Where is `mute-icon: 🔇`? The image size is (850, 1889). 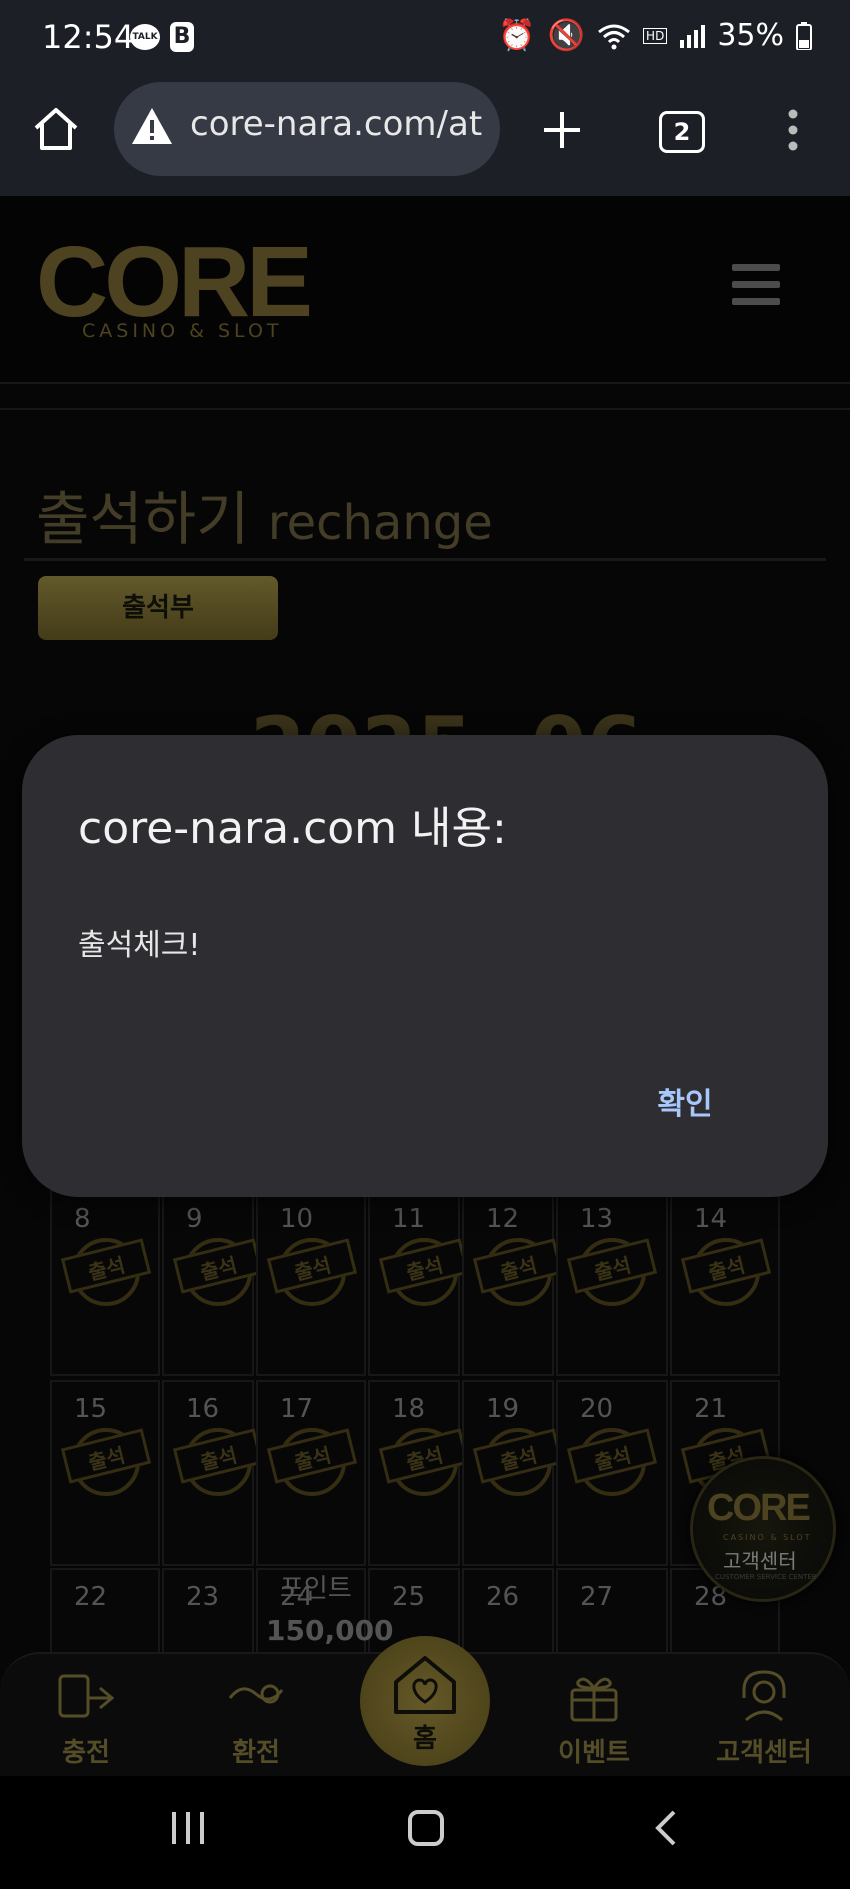 mute-icon: 🔇 is located at coordinates (566, 35).